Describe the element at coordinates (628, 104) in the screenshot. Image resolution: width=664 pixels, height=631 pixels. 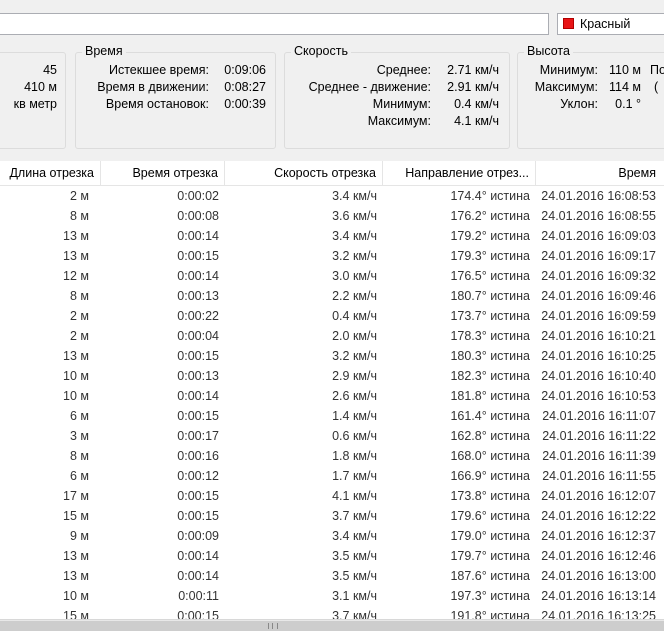
I see `height-value: 0.1 °` at that location.